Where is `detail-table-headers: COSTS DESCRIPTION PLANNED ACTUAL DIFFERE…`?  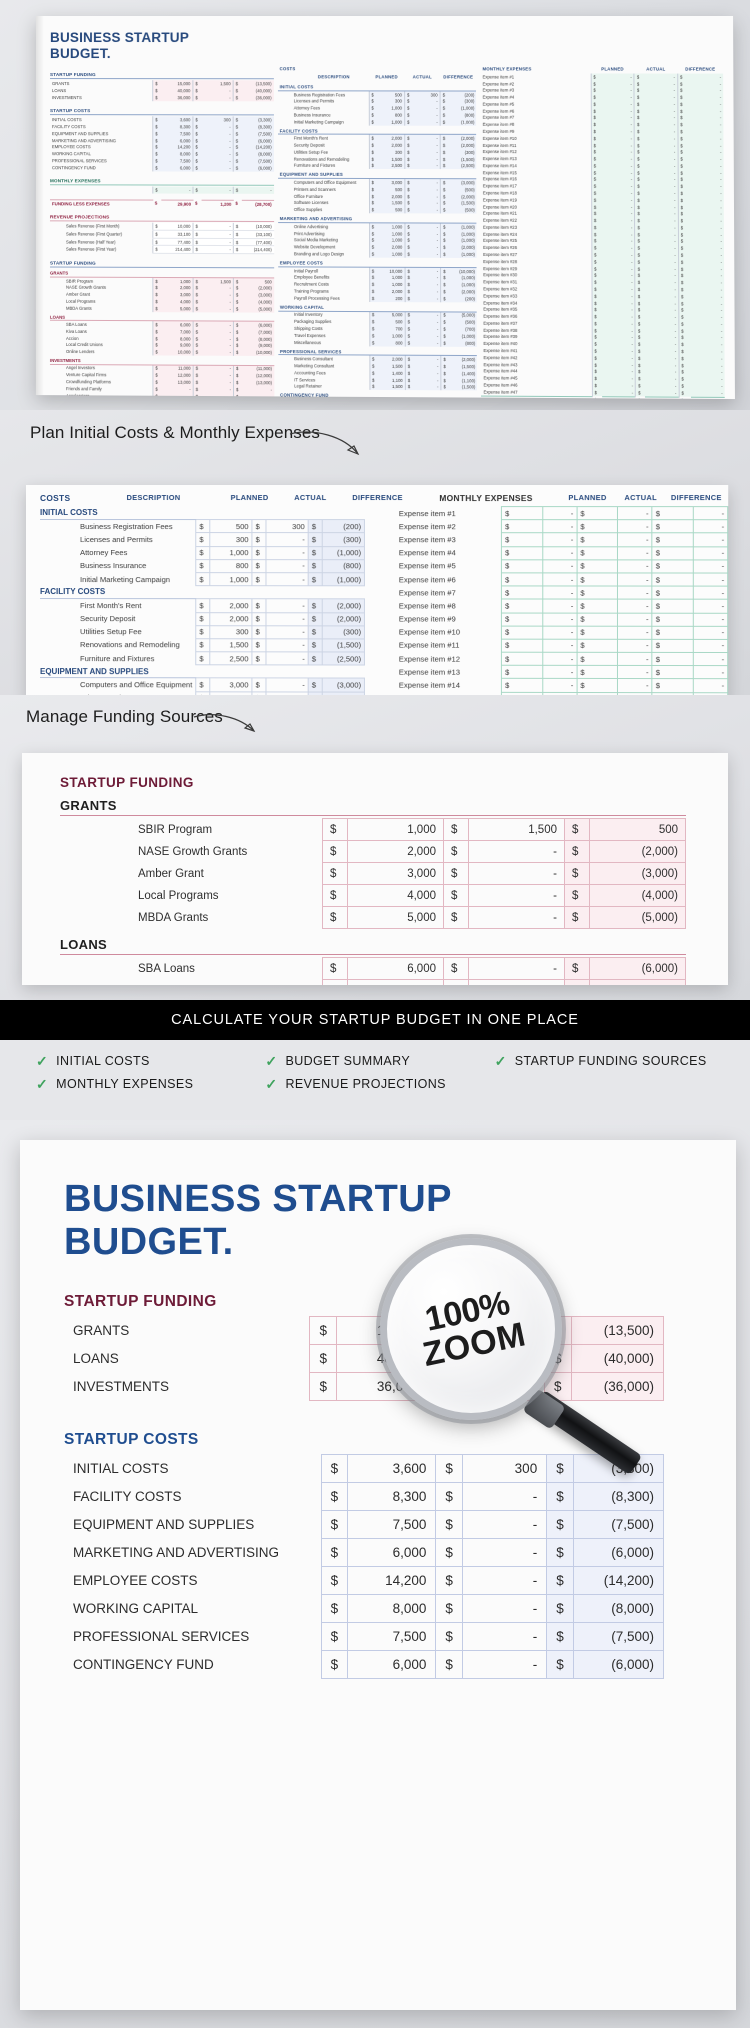 detail-table-headers: COSTS DESCRIPTION PLANNED ACTUAL DIFFERE… is located at coordinates (384, 499).